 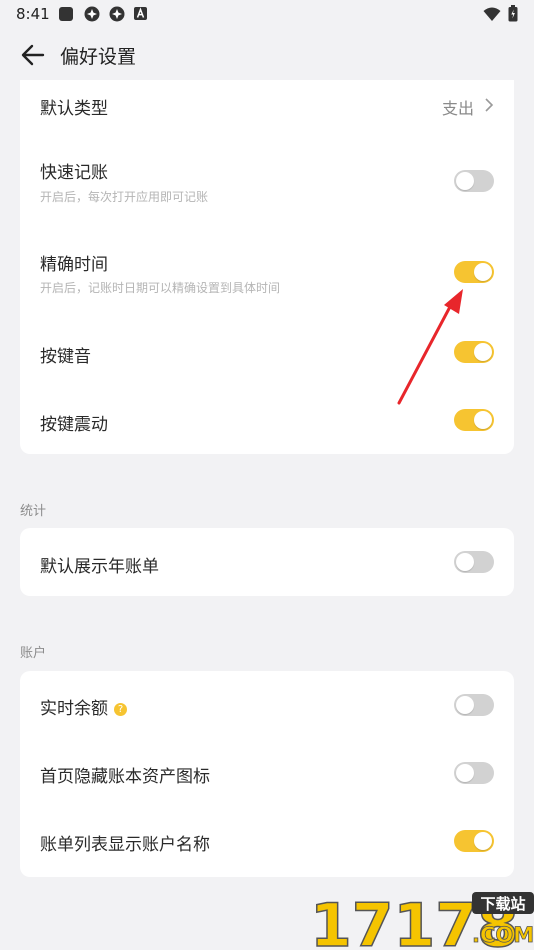 What do you see at coordinates (267, 420) in the screenshot?
I see `key-vibration-row: 按键震动` at bounding box center [267, 420].